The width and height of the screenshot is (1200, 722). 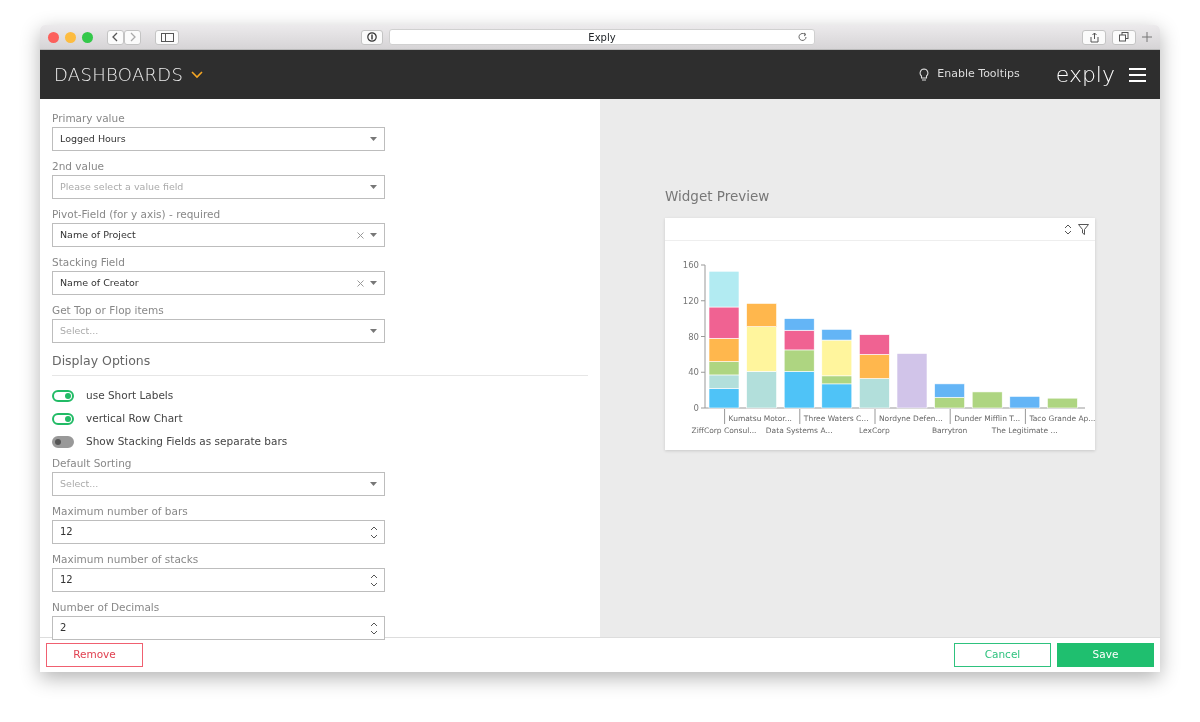 What do you see at coordinates (92, 463) in the screenshot?
I see `field-label: Default Sorting` at bounding box center [92, 463].